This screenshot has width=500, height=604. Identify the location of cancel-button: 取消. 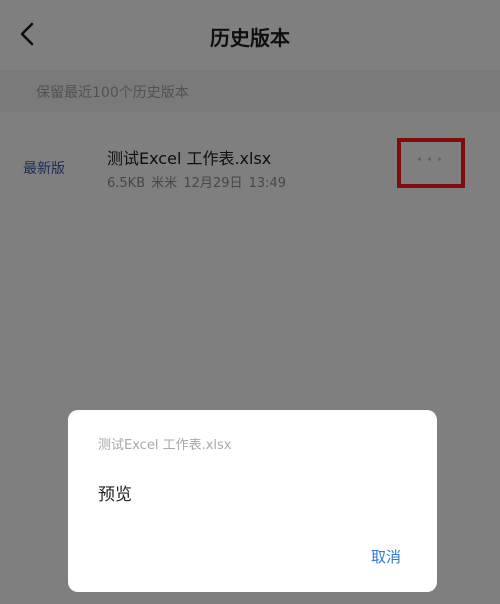
(386, 556).